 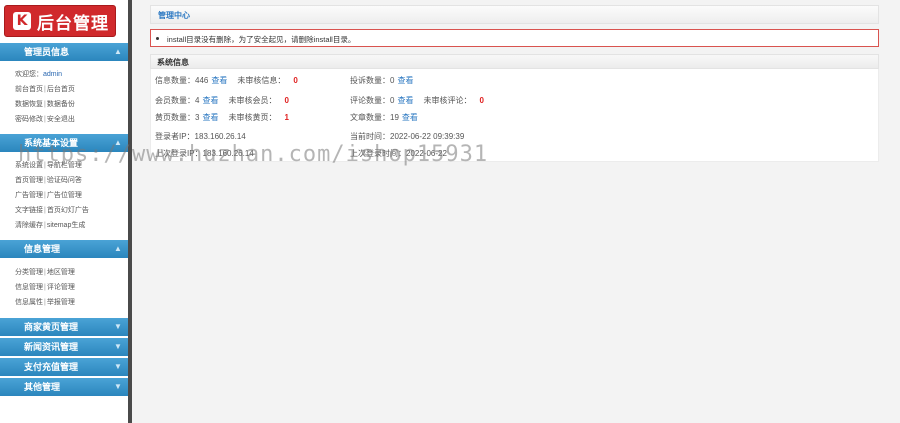 I want to click on section-title: 其他管理, so click(x=42, y=387).